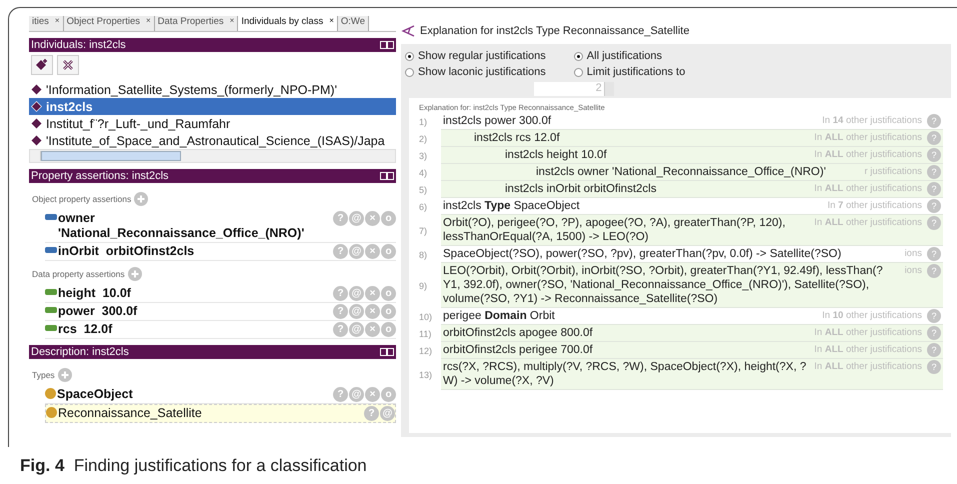 This screenshot has height=484, width=957. I want to click on add-individual-button, so click(42, 65).